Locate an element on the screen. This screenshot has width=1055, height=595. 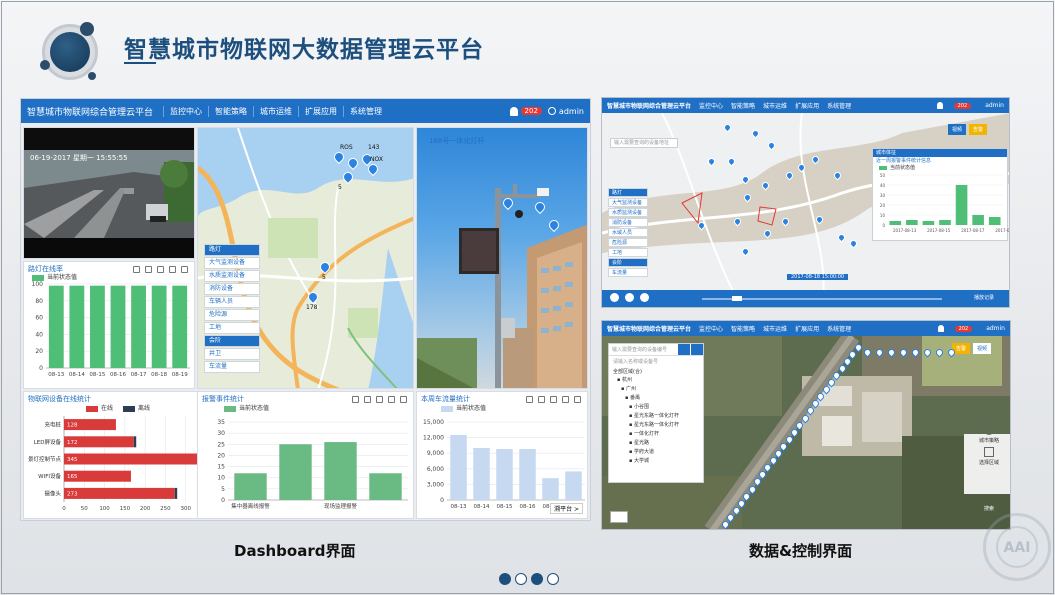
tree-hint: 请输入名称或设备号 is located at coordinates (636, 362).